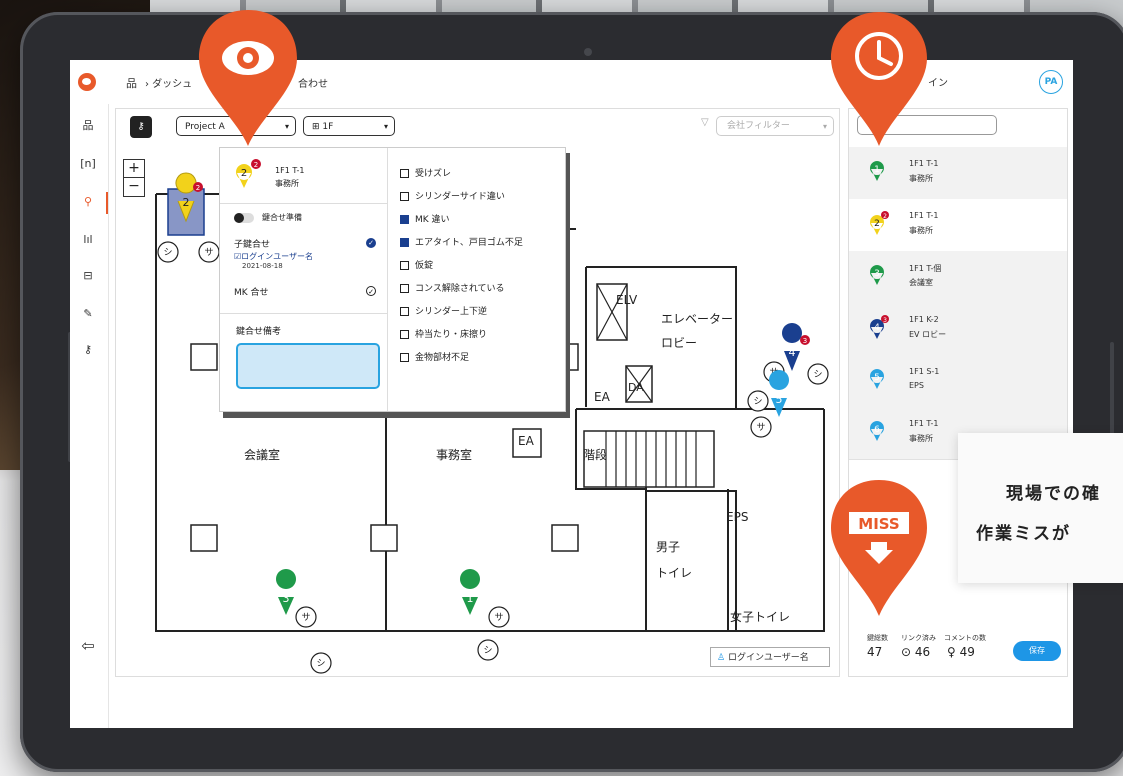  I want to click on breadcrumb-current: 合わせ, so click(313, 84).